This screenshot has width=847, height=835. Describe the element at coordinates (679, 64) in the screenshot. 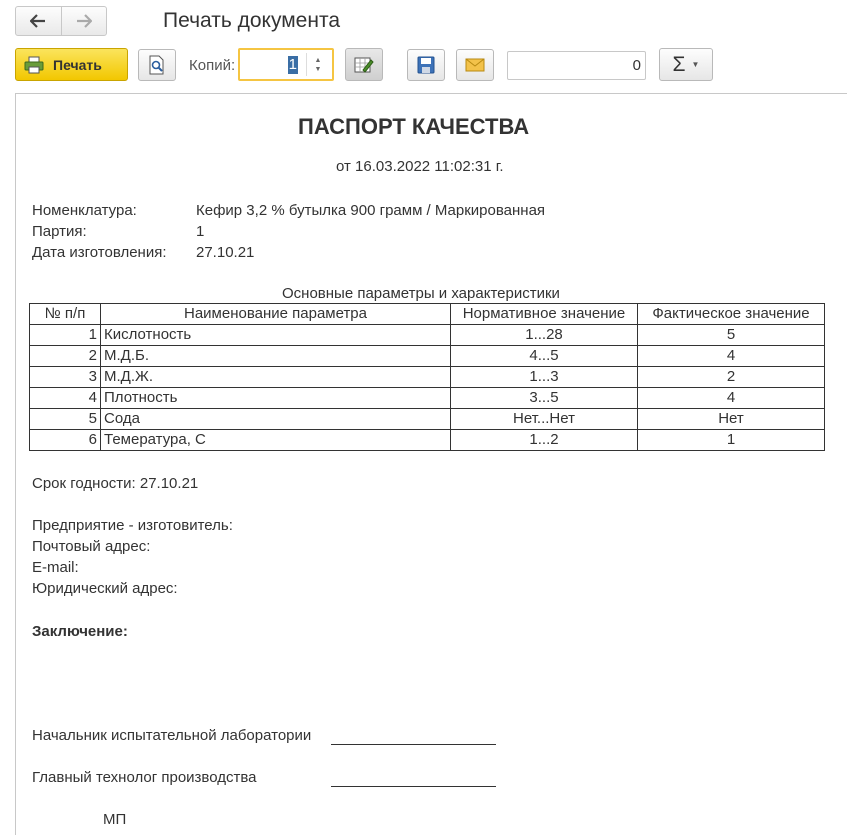

I see `sigma-icon: Σ` at that location.